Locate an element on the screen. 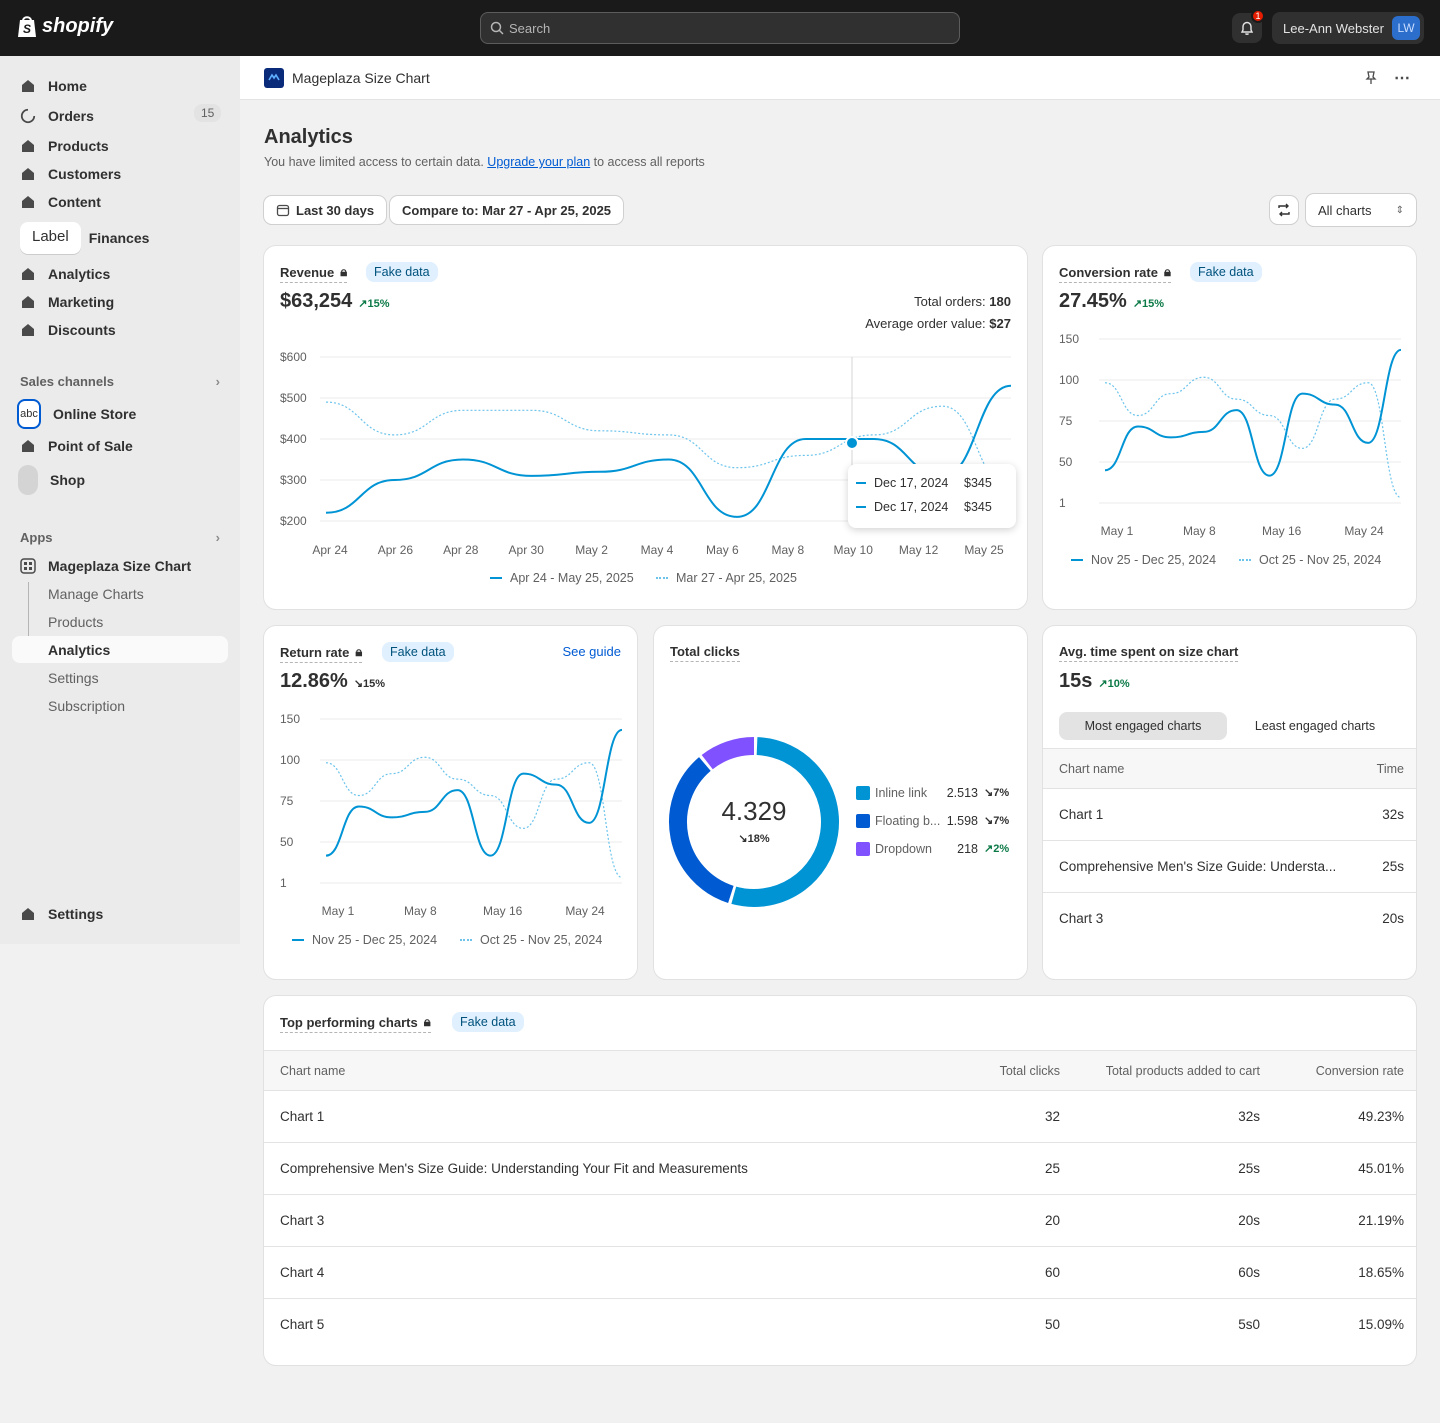  sidebar-item-label: Orders is located at coordinates (71, 116).